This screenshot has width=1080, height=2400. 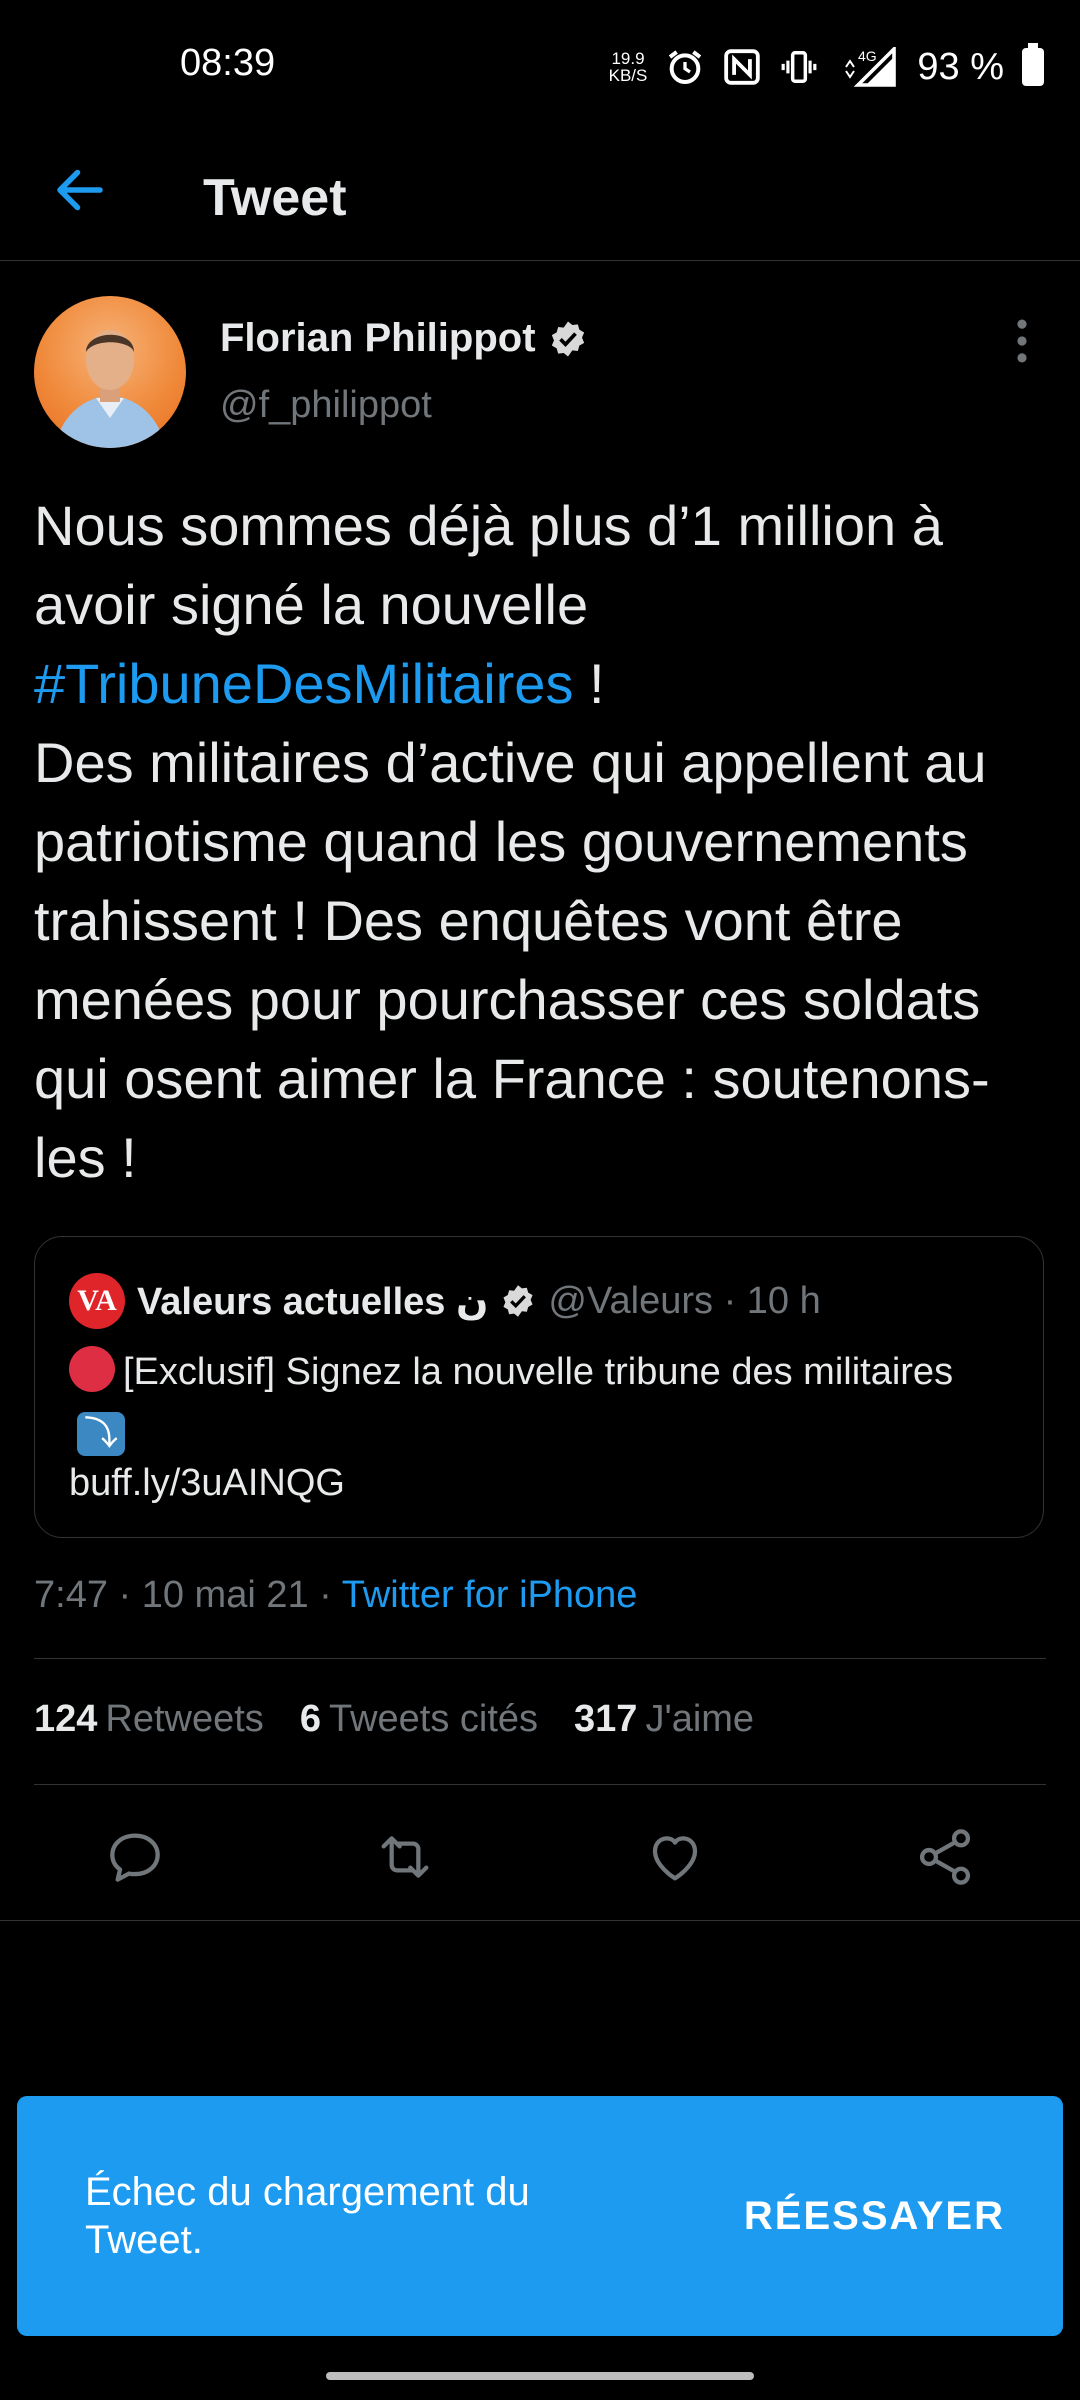 I want to click on reply-icon, so click(x=135, y=1857).